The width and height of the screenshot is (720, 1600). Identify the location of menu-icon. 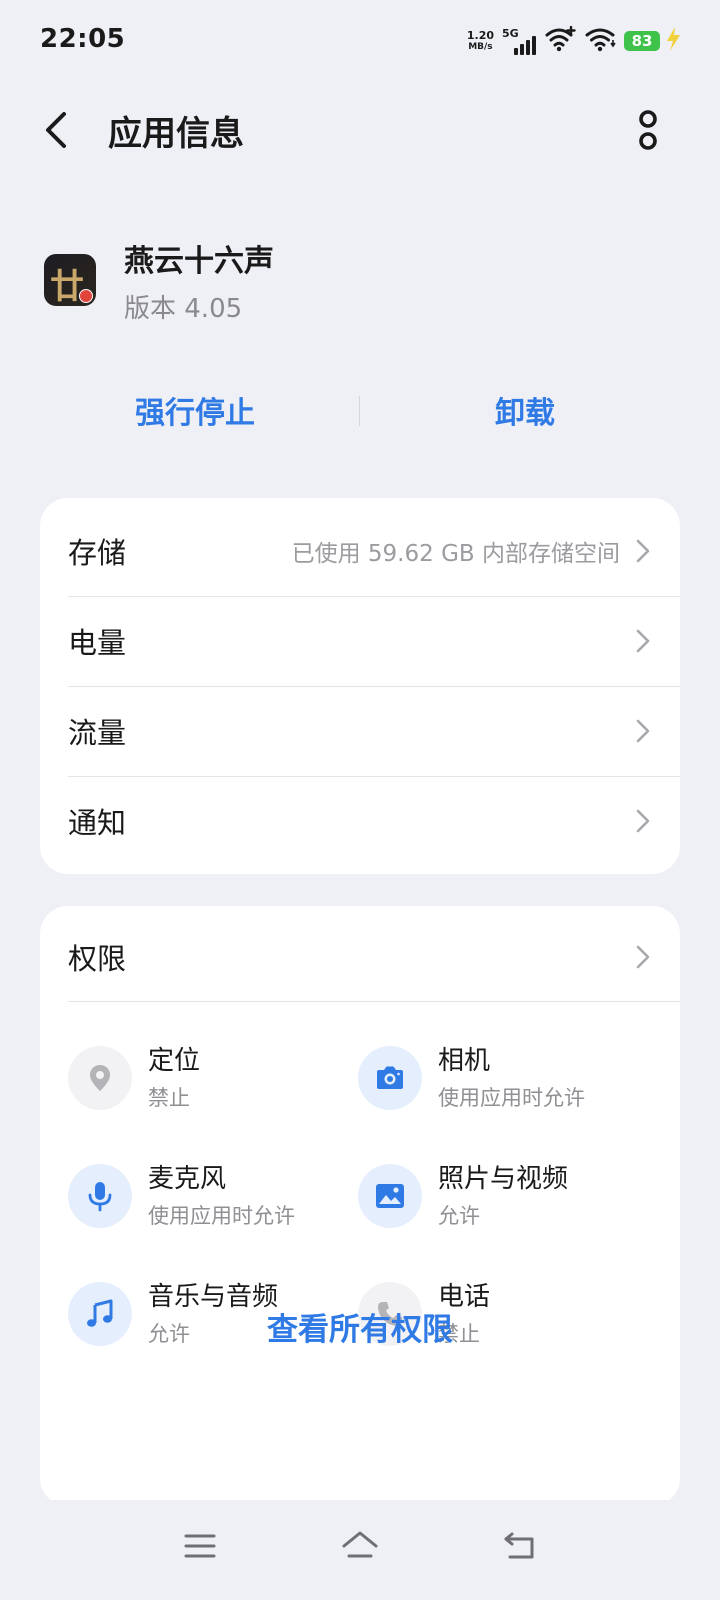
(200, 1546).